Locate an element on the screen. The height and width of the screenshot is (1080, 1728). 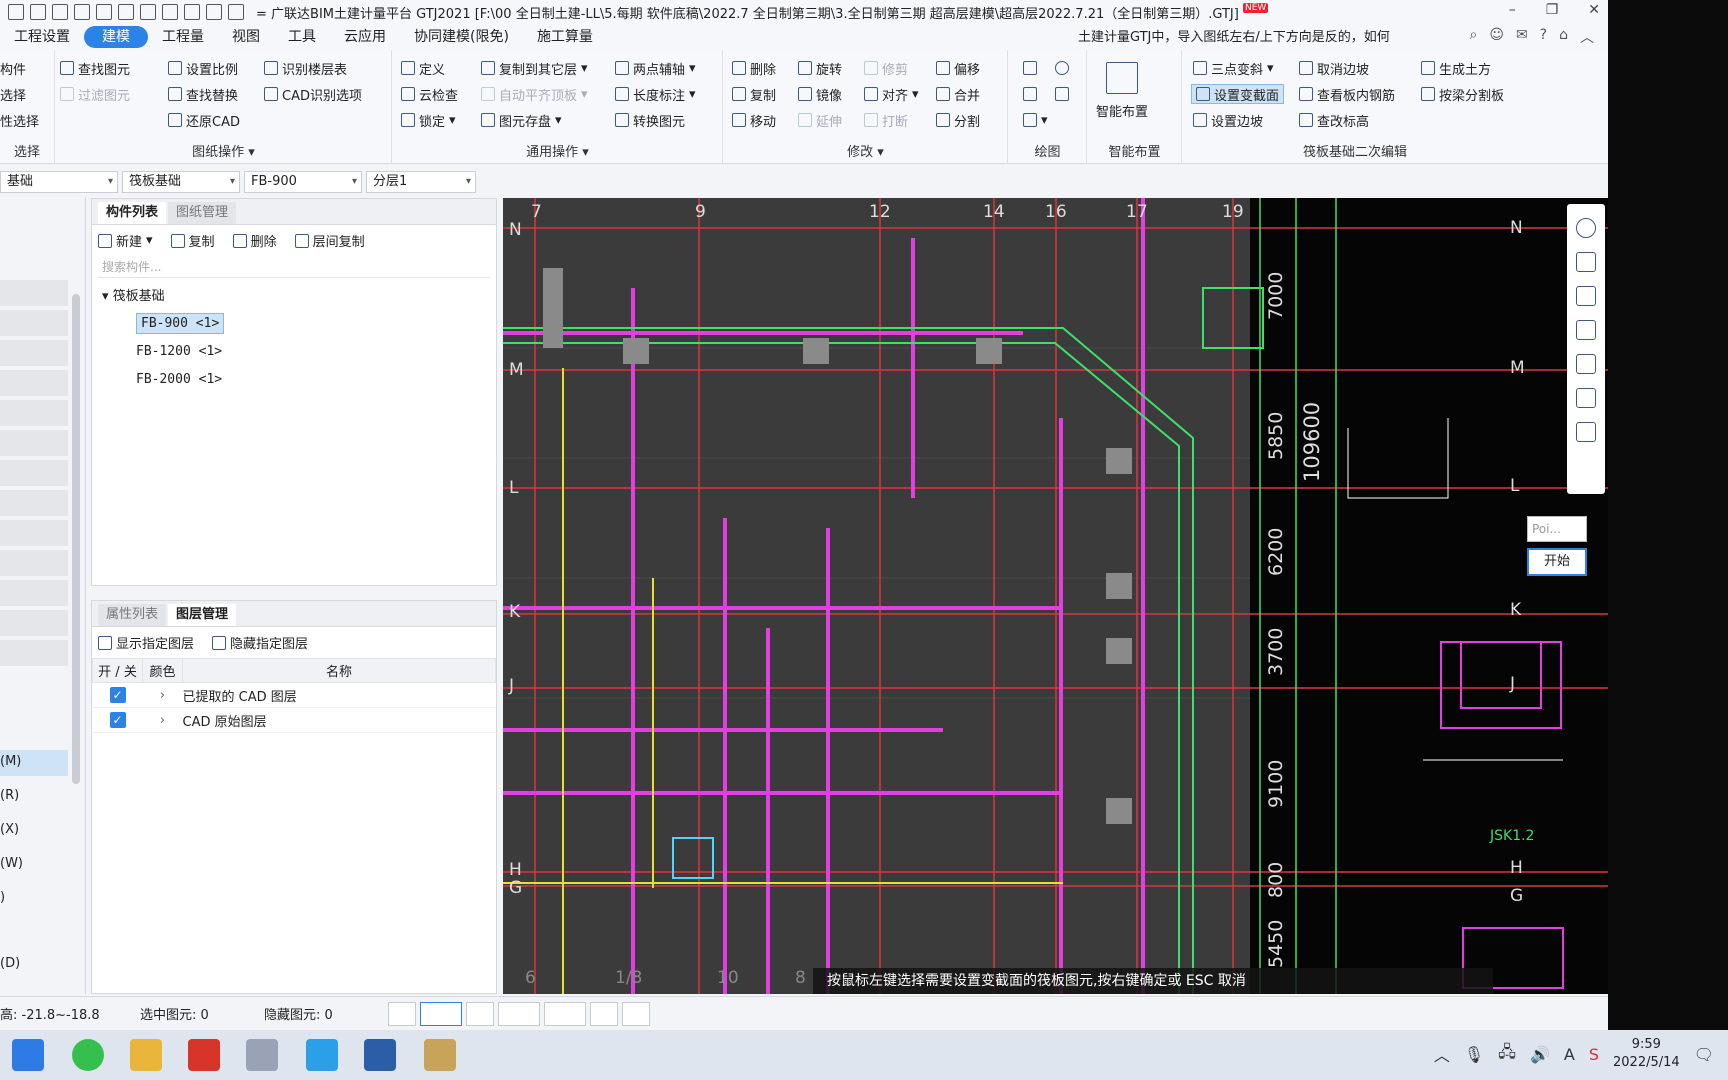
line-draw-icon is located at coordinates (1030, 94).